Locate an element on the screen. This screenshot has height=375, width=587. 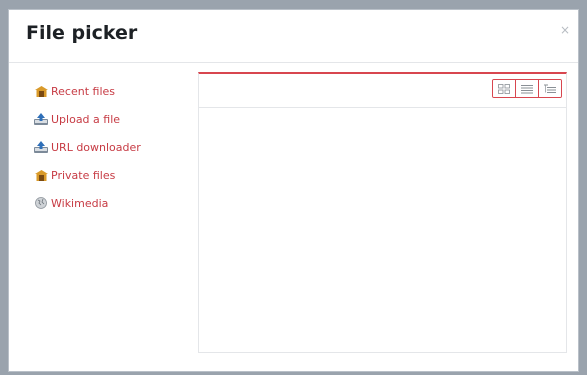
icons-view-button is located at coordinates (504, 88).